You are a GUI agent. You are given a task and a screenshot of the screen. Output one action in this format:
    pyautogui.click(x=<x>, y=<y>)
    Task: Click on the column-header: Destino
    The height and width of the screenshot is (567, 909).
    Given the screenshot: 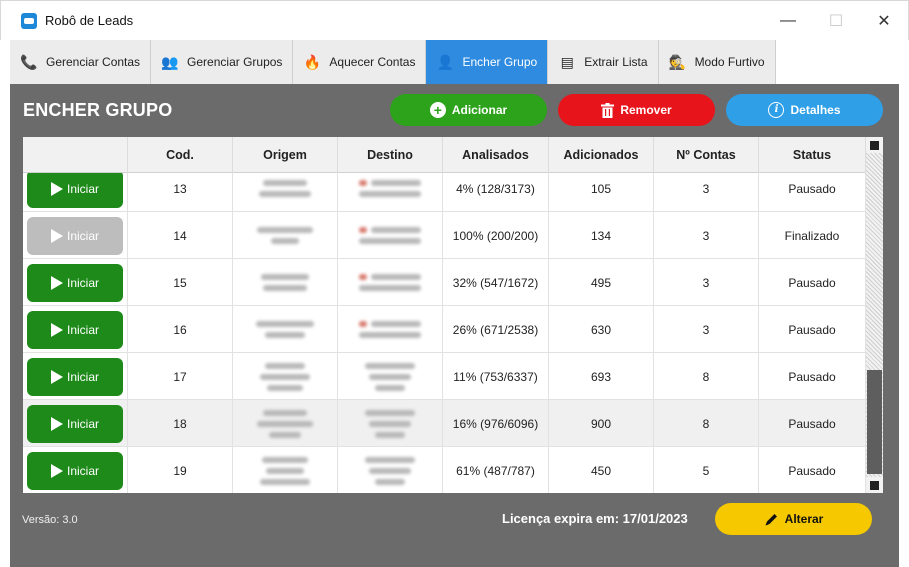 What is the action you would take?
    pyautogui.click(x=390, y=155)
    